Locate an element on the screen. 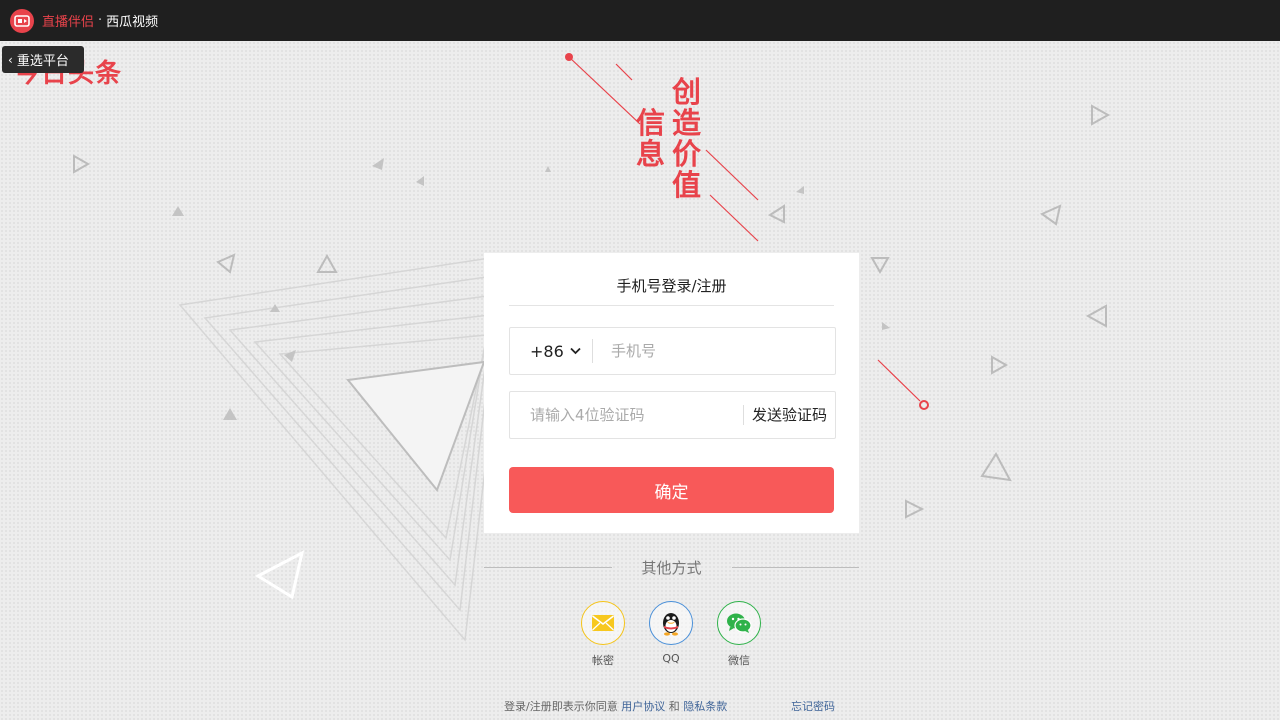 This screenshot has height=720, width=1280. qq-login-button: QQ is located at coordinates (671, 633).